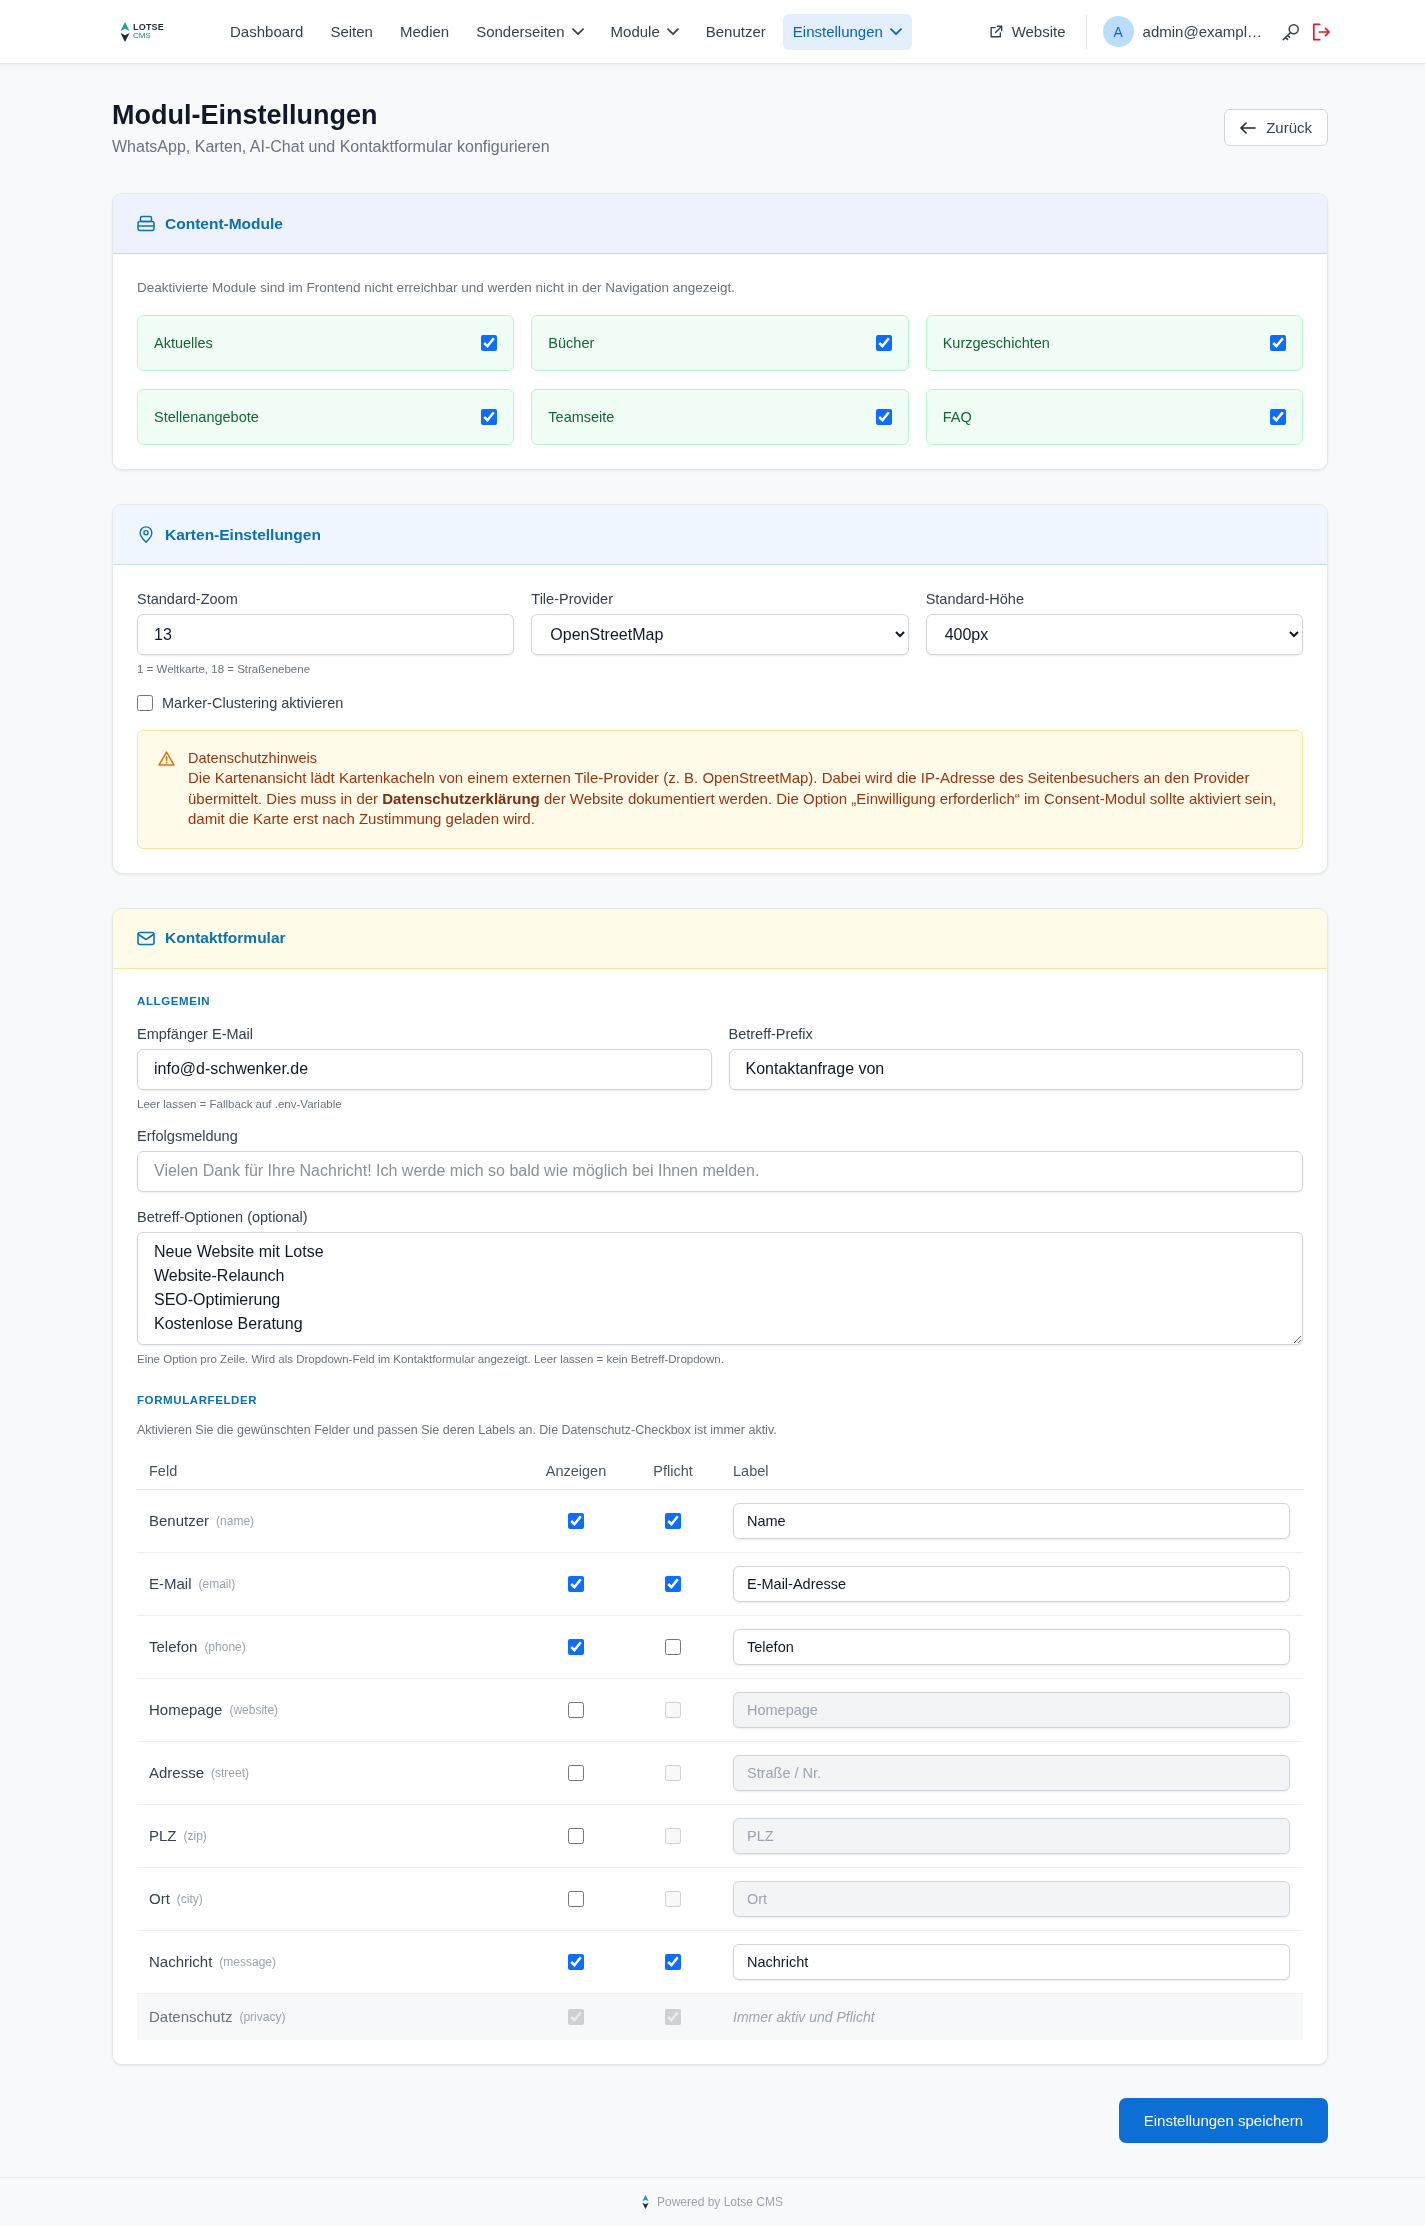 This screenshot has width=1425, height=2226. I want to click on page-subtitle: WhatsApp, Karten, AI-Chat und Kontaktformular konfigurieren, so click(331, 147).